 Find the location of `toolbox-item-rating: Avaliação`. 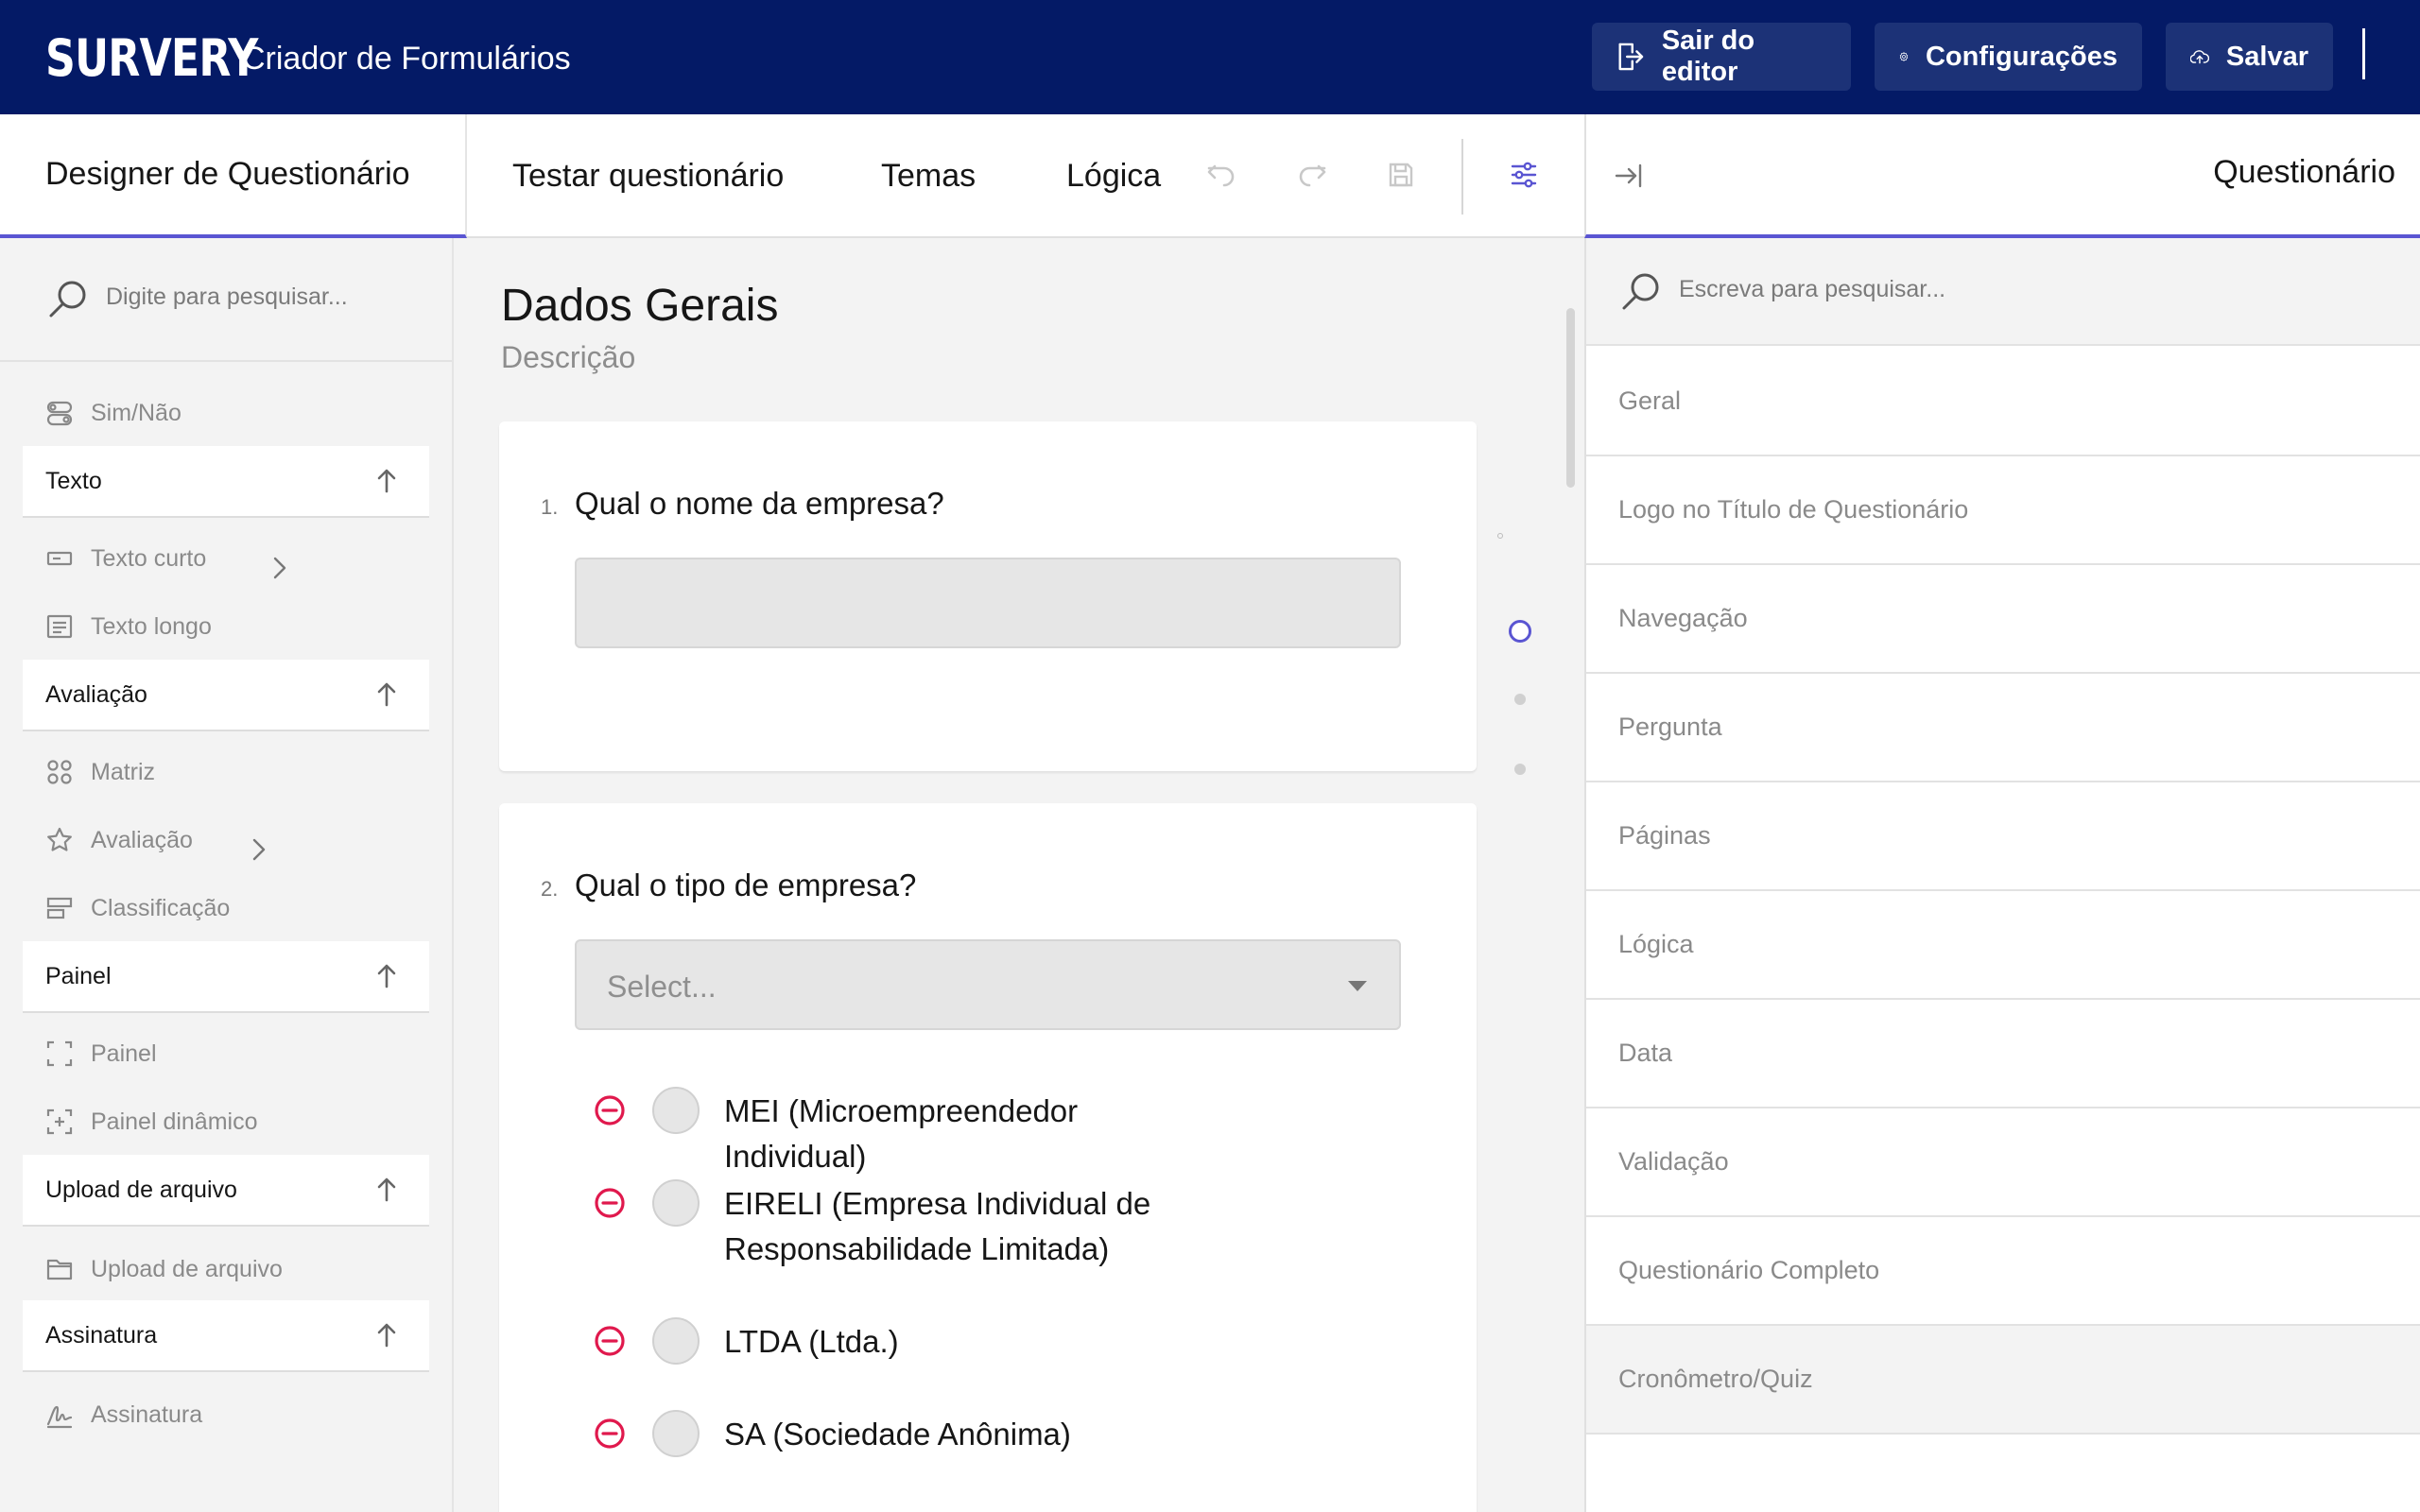

toolbox-item-rating: Avaliação is located at coordinates (119, 840).